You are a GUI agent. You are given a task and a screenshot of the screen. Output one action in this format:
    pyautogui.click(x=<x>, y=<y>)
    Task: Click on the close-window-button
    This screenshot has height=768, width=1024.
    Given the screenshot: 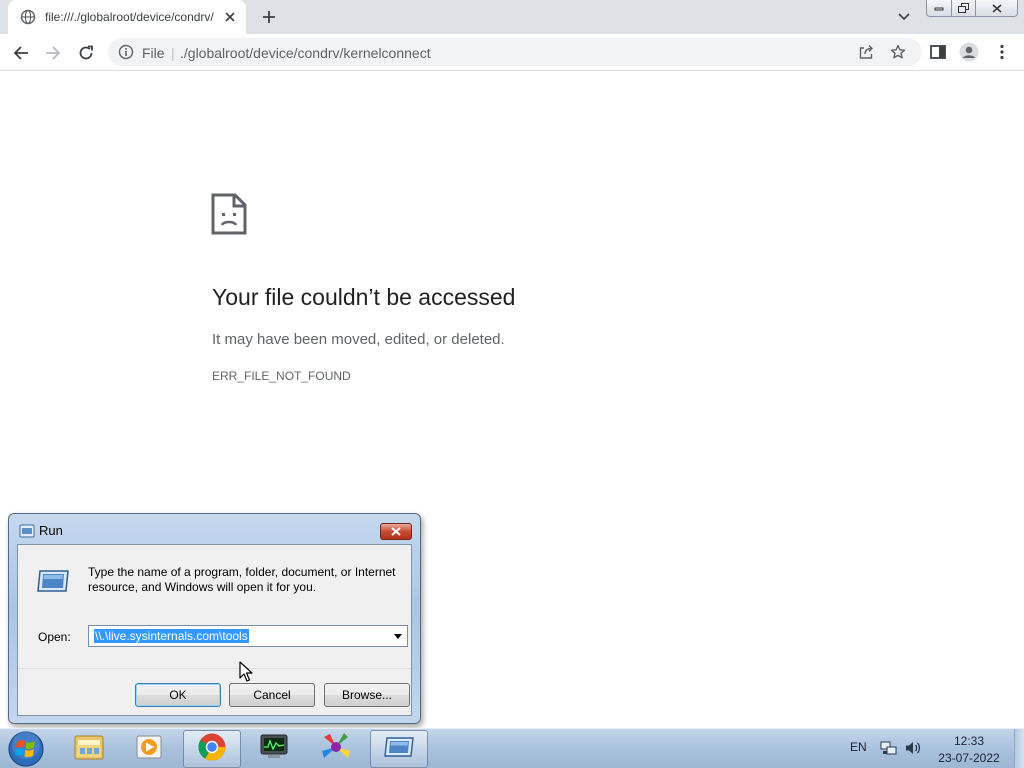 What is the action you would take?
    pyautogui.click(x=997, y=8)
    